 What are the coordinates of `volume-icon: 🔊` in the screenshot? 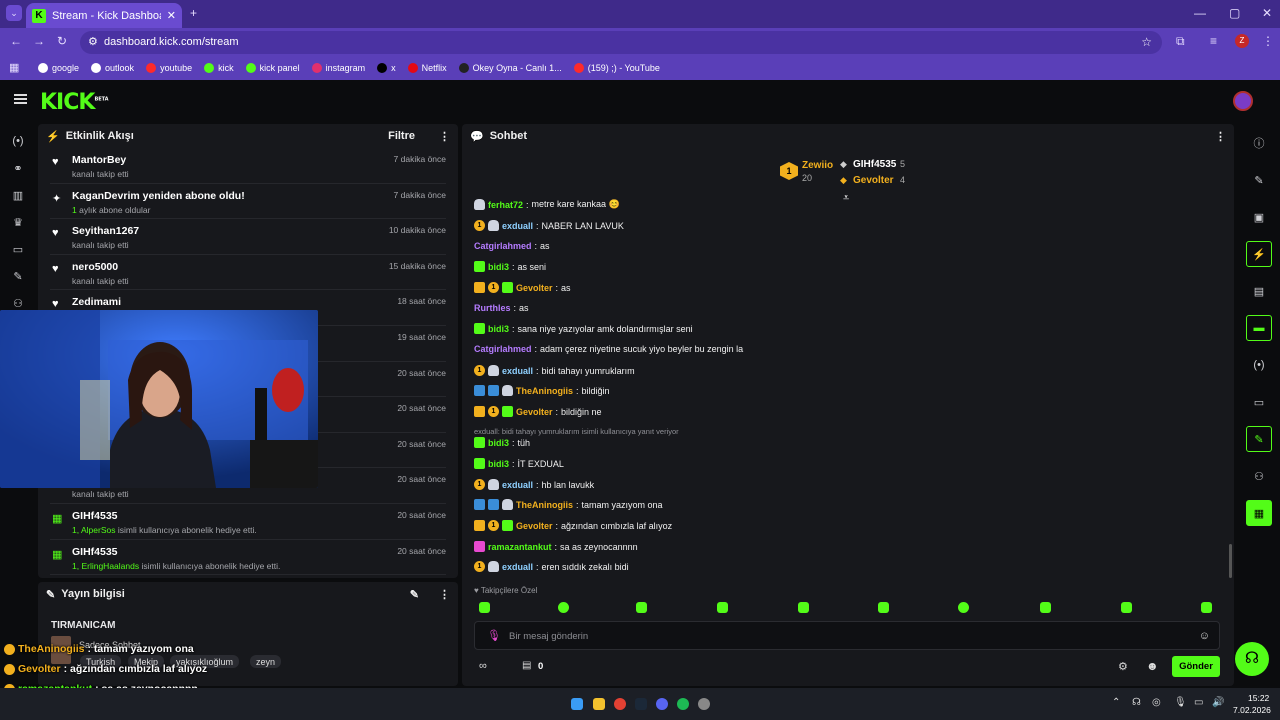 It's located at (1218, 702).